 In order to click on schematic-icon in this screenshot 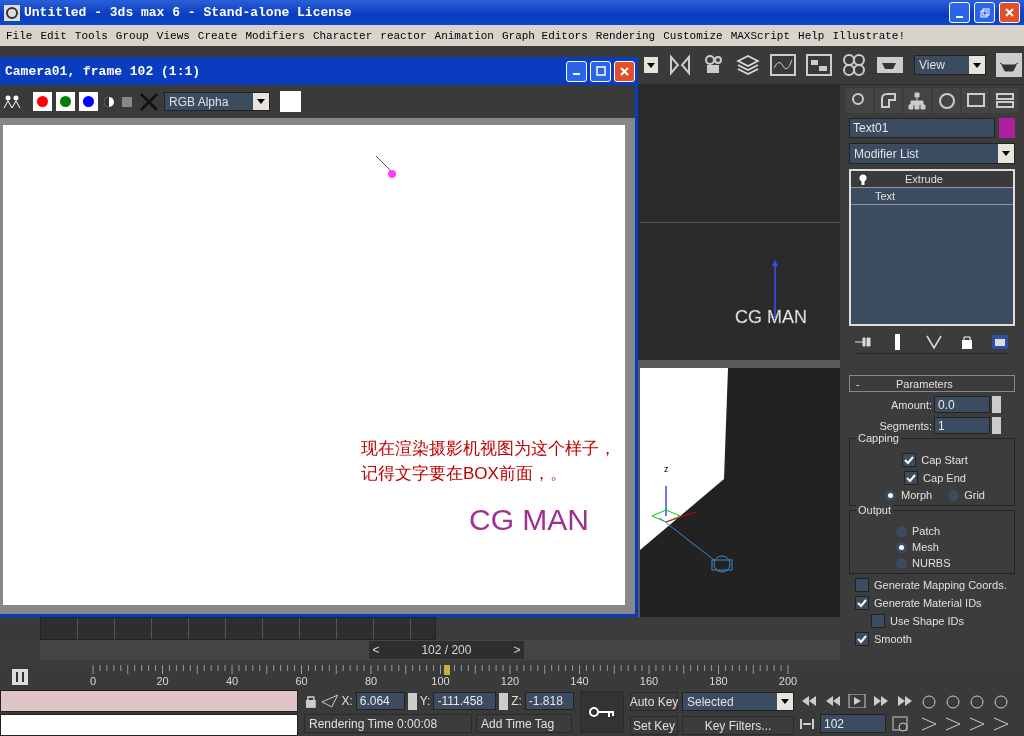, I will do `click(819, 65)`.